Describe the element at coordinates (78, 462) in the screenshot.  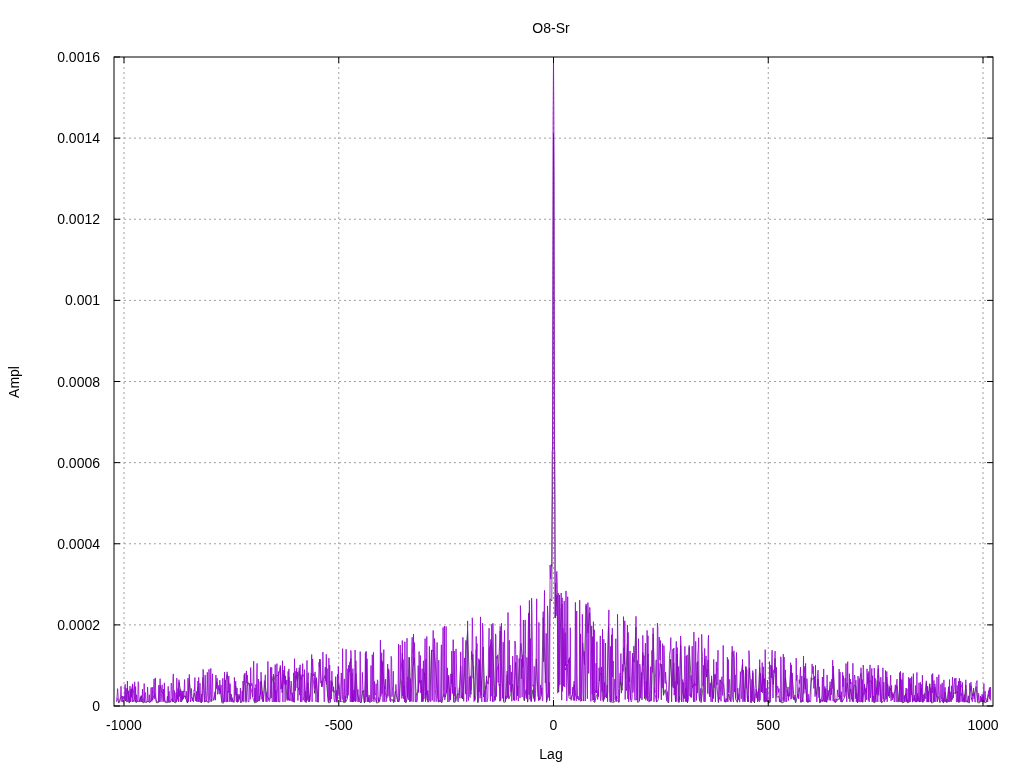
I see `y-tick-label: 0.0006` at that location.